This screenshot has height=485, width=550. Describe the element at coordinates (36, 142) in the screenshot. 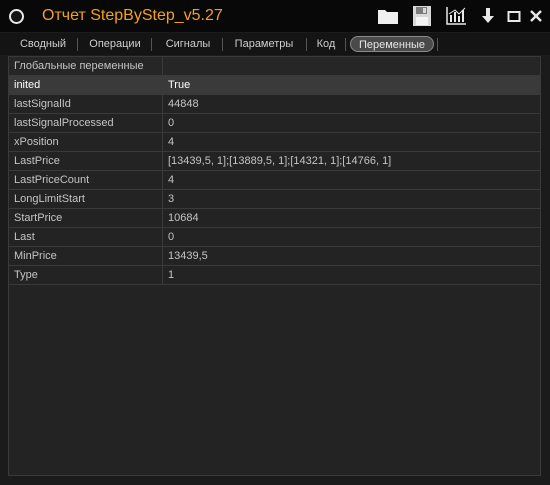

I see `variable-name: xPosition` at that location.